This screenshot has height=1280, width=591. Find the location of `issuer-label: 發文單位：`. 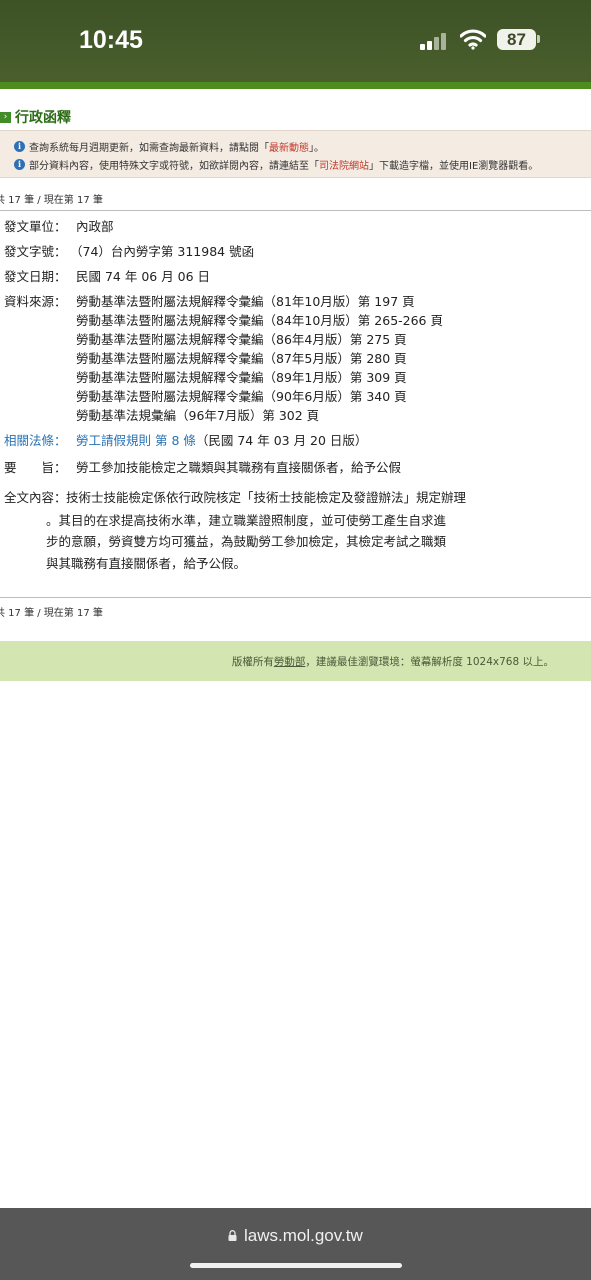

issuer-label: 發文單位： is located at coordinates (35, 226).